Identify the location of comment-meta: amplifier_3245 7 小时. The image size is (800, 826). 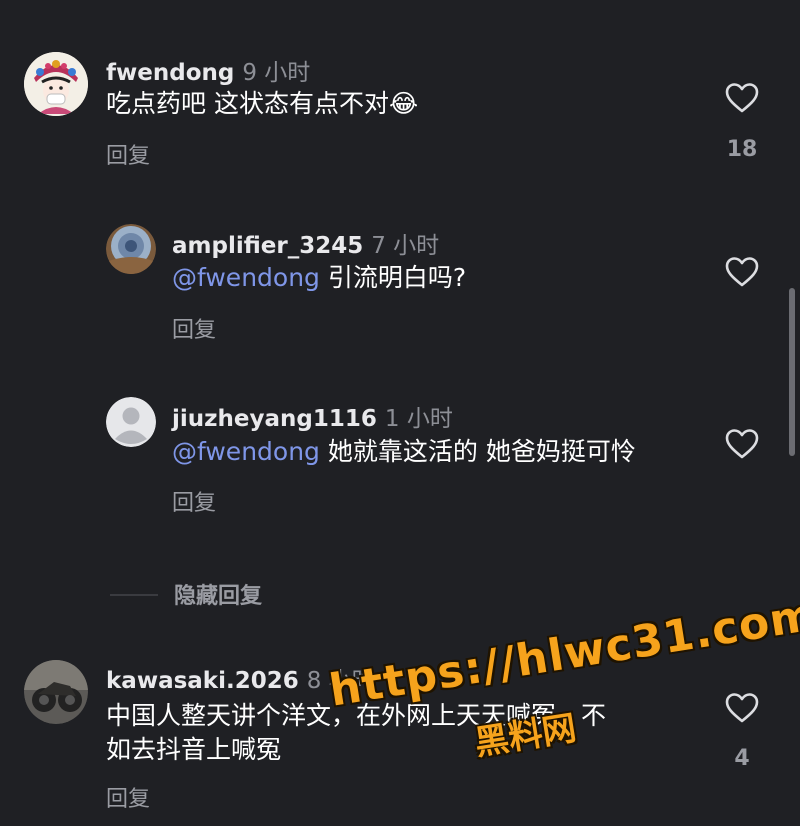
(305, 243).